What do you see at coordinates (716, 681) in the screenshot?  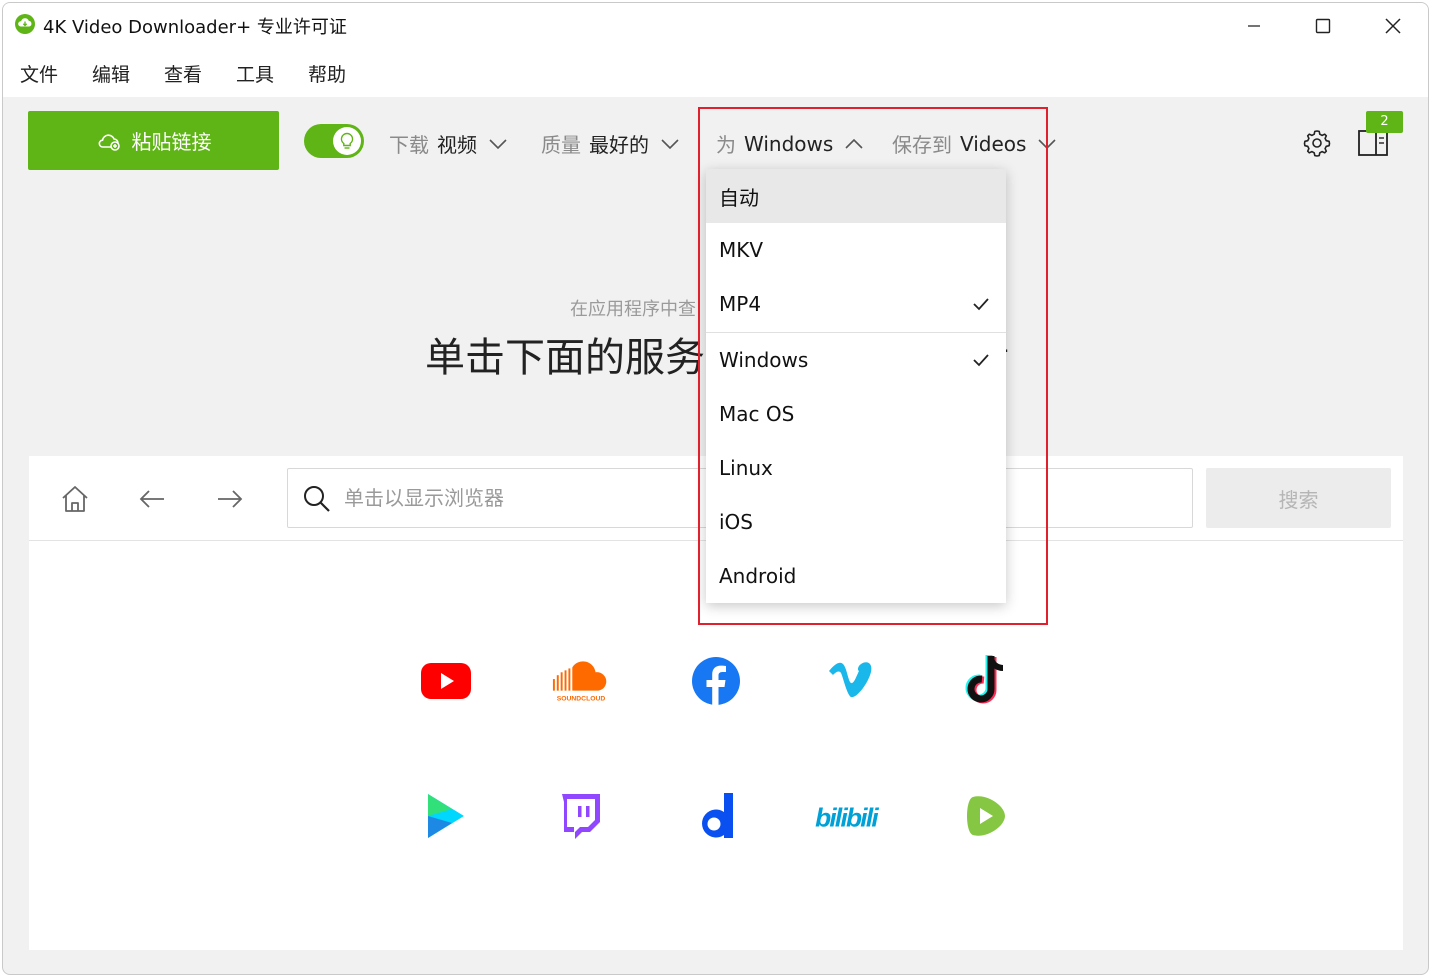 I see `facebook-icon` at bounding box center [716, 681].